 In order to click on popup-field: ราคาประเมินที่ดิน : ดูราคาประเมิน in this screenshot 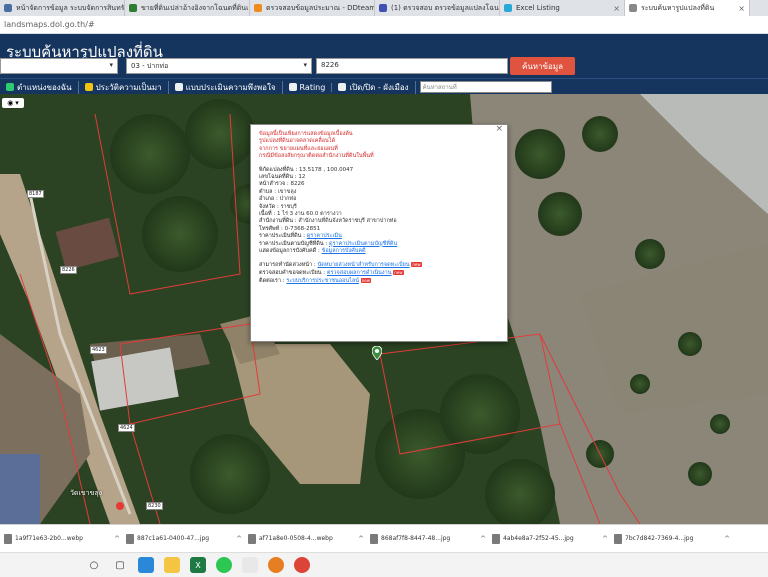, I will do `click(300, 236)`.